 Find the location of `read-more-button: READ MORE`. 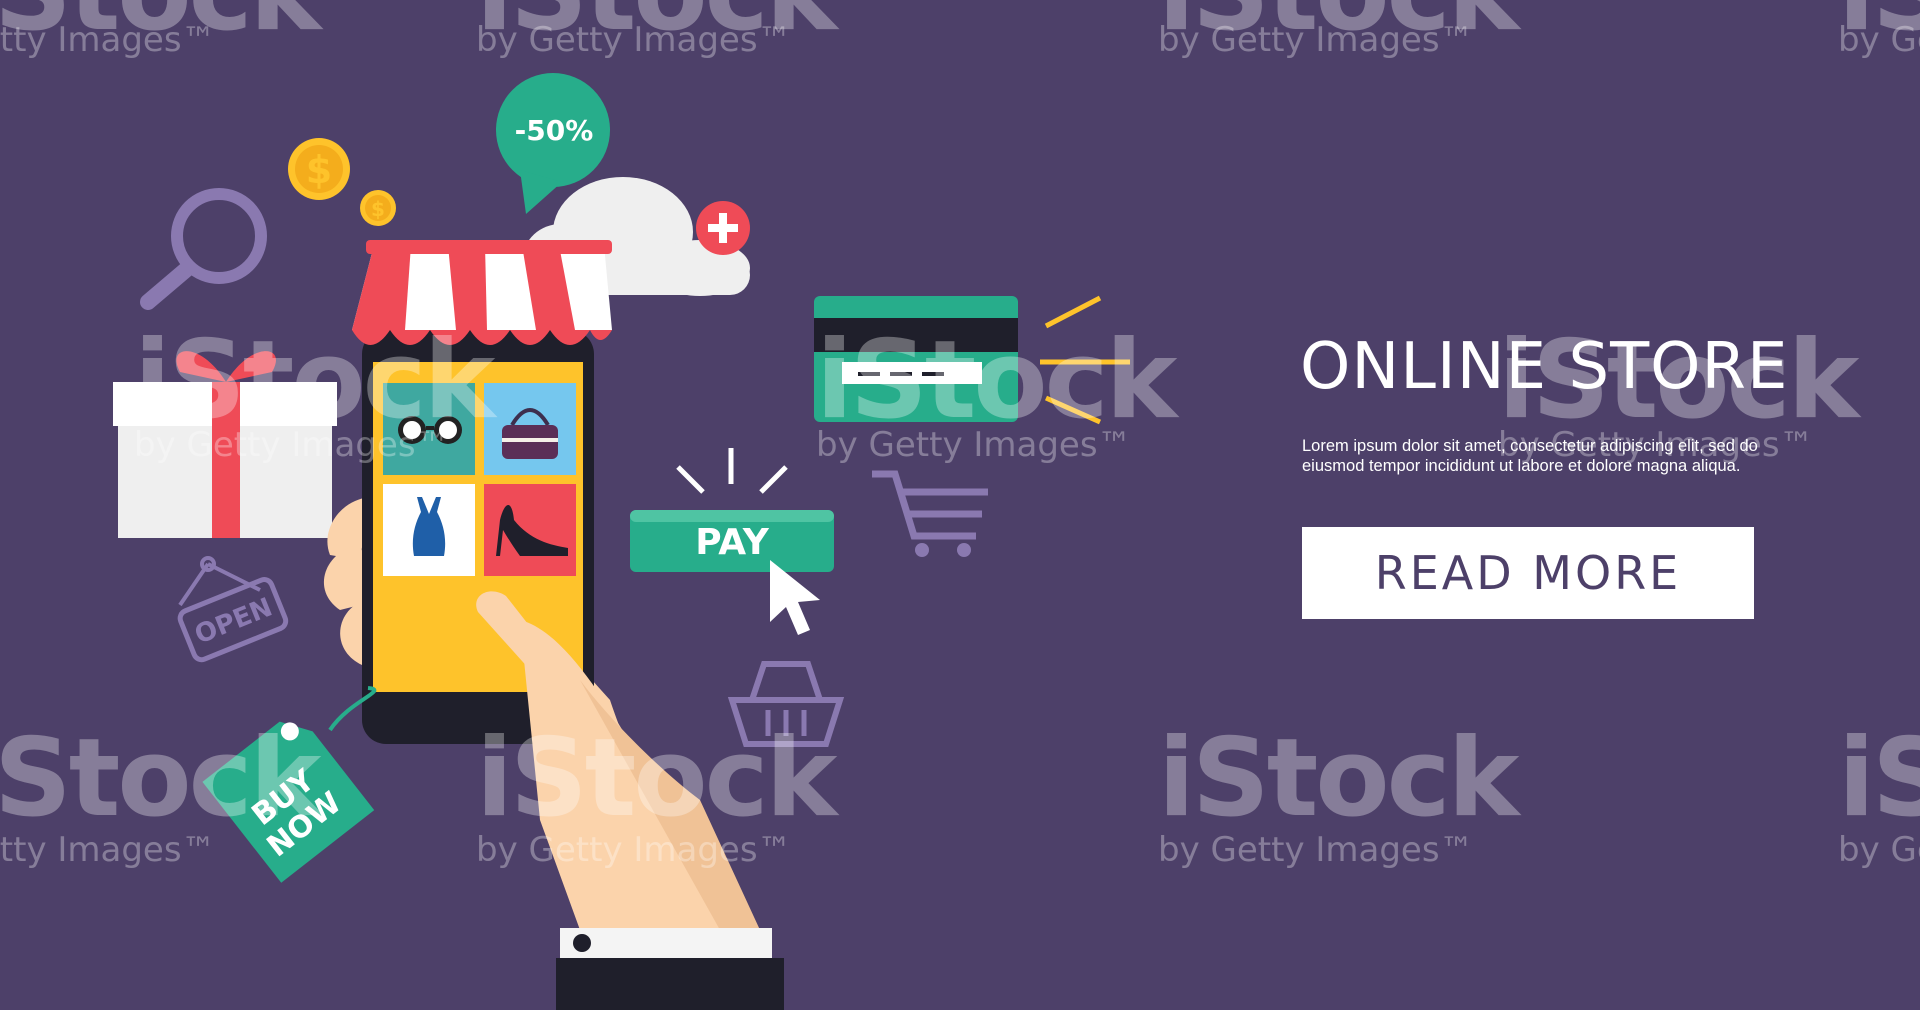

read-more-button: READ MORE is located at coordinates (1528, 573).